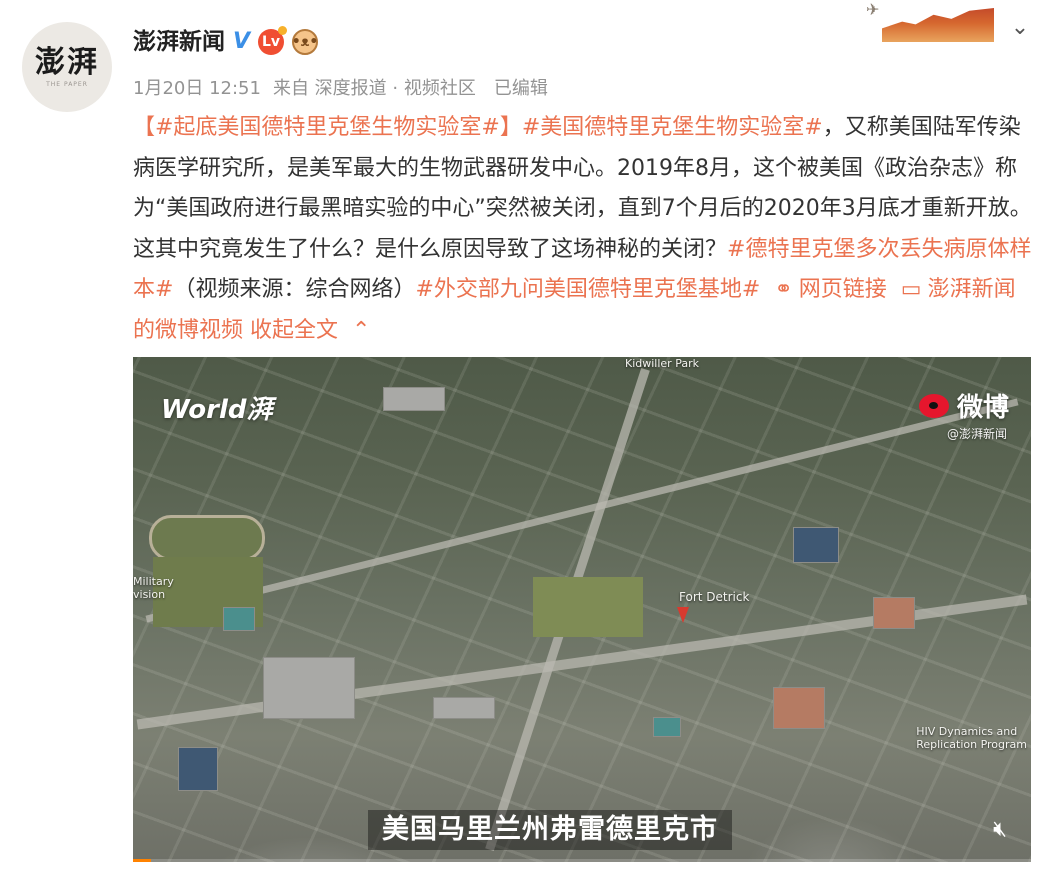 The image size is (1050, 882). I want to click on account-name: 澎湃新闻, so click(179, 42).